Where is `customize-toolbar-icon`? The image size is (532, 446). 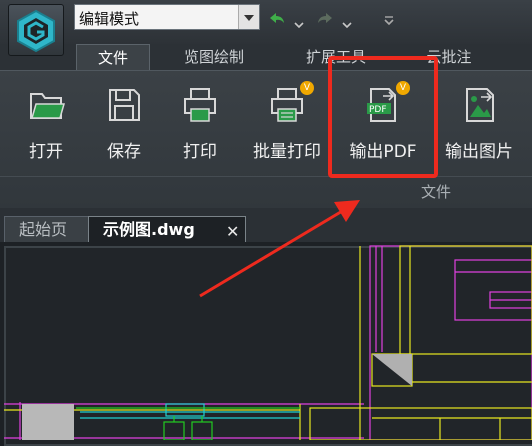 customize-toolbar-icon is located at coordinates (389, 21).